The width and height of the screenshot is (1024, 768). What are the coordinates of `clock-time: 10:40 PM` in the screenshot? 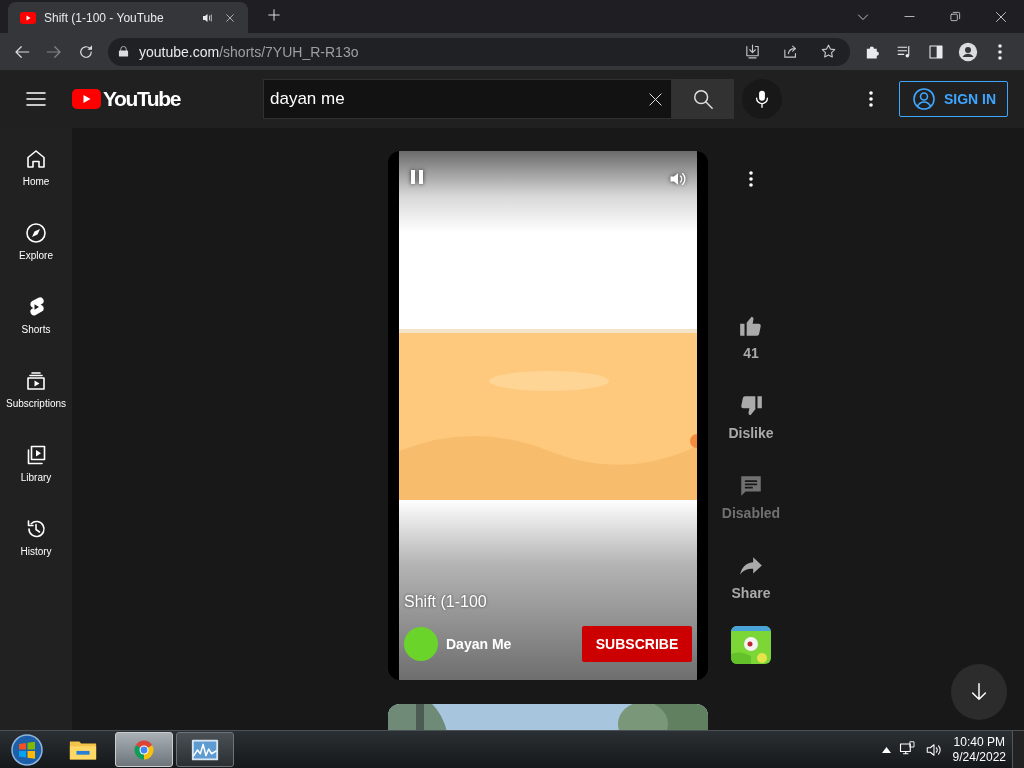 It's located at (979, 742).